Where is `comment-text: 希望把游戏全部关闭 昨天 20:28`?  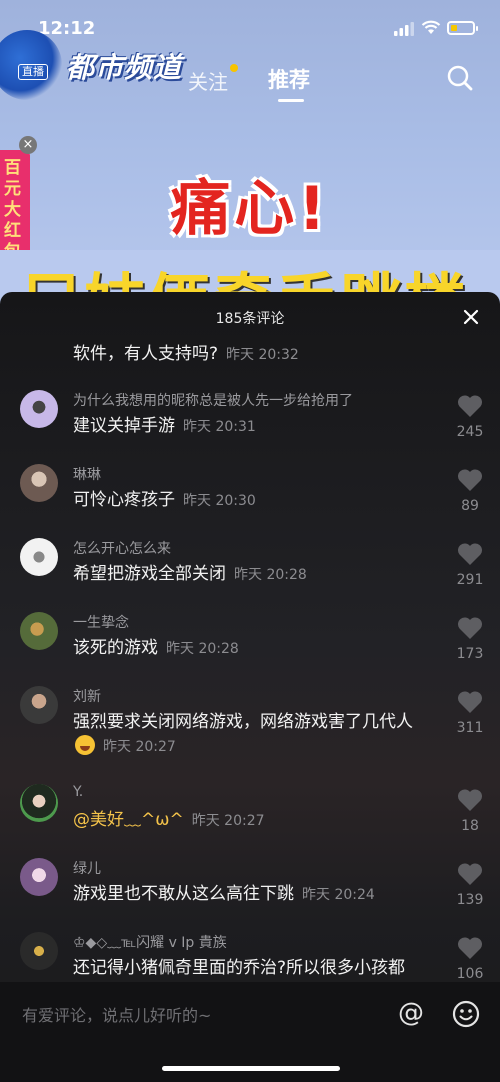 comment-text: 希望把游戏全部关闭 昨天 20:28 is located at coordinates (253, 574).